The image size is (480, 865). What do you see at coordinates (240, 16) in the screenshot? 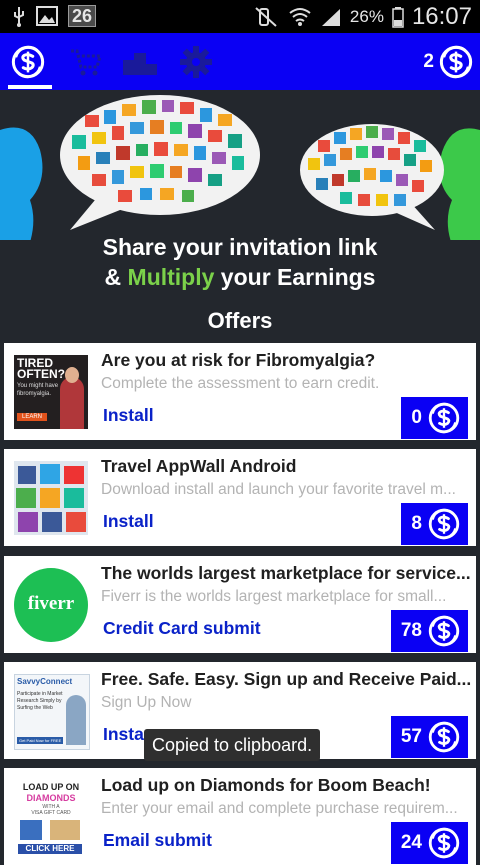
I see `status-bar: 26 26% 16:07` at bounding box center [240, 16].